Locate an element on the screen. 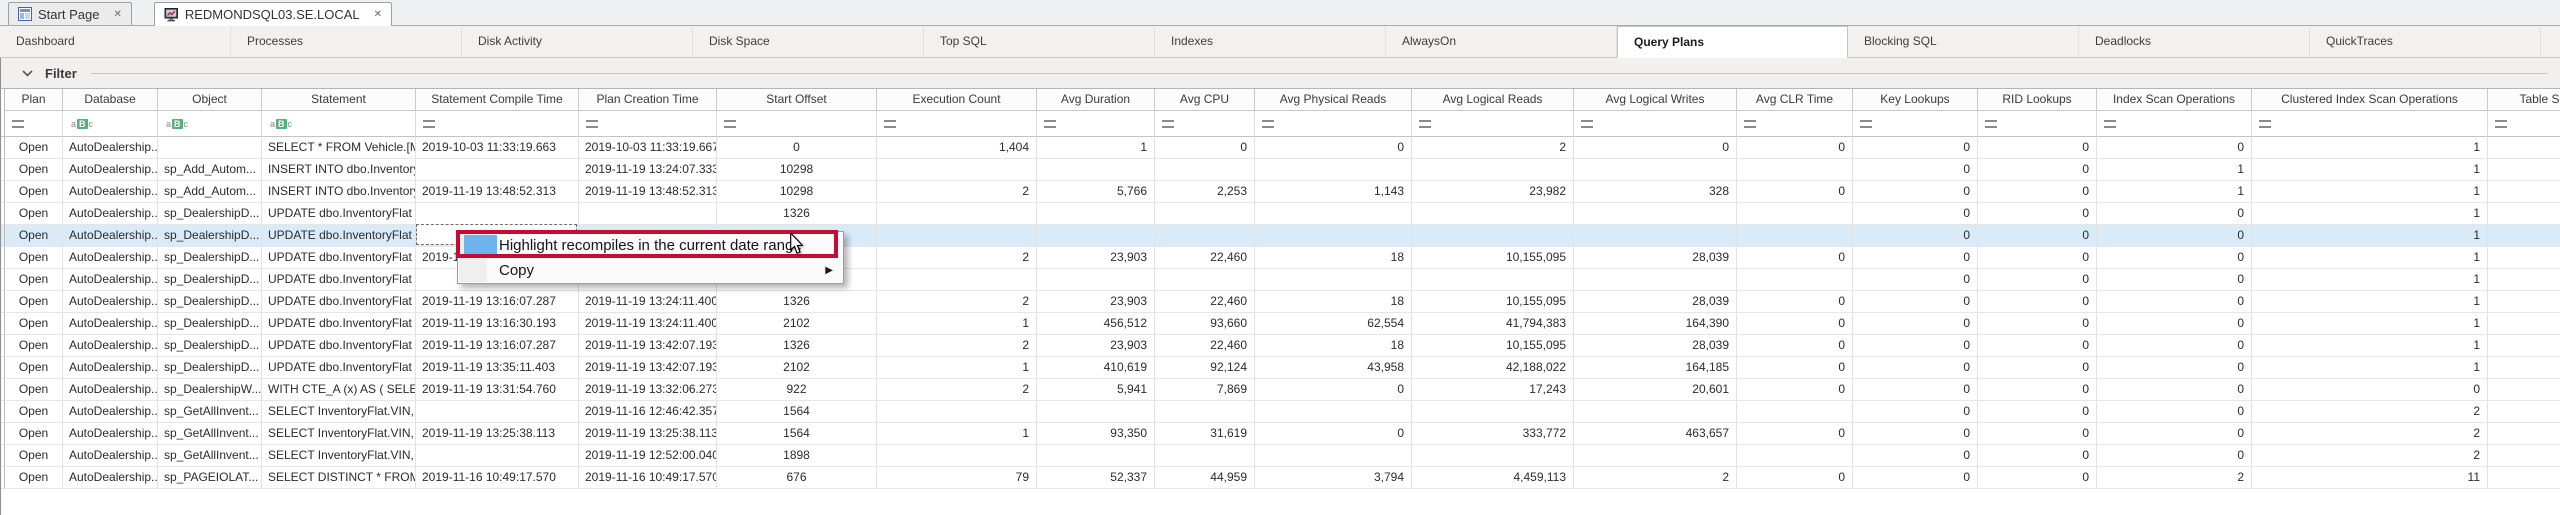  column-header-apr: Avg Physical Reads is located at coordinates (1333, 100).